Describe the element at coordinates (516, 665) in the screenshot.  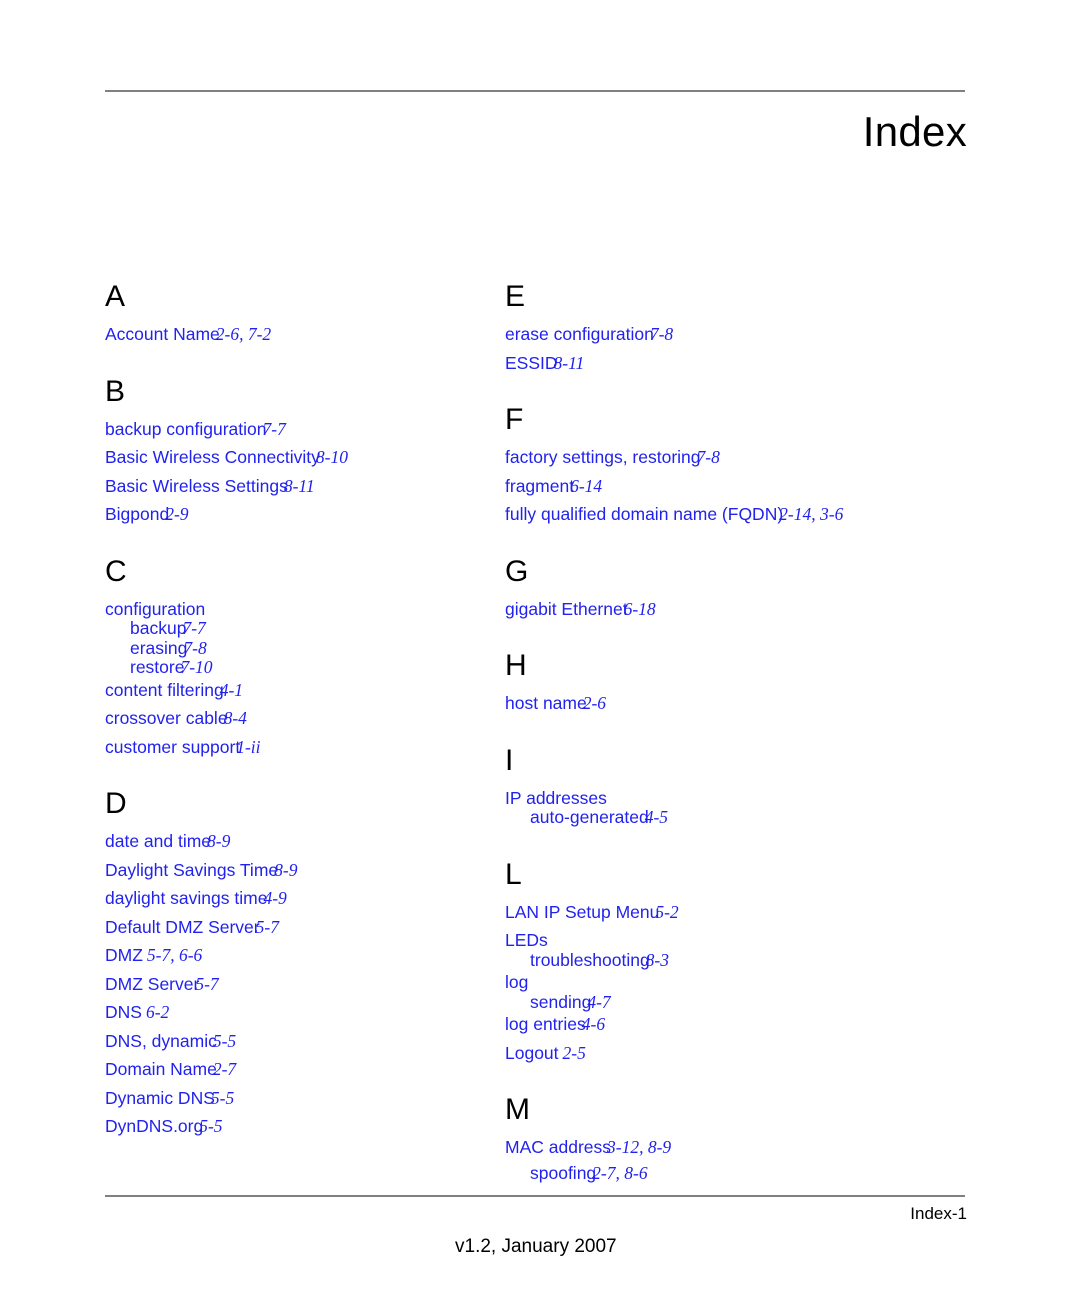
I see `letter-heading: H` at that location.